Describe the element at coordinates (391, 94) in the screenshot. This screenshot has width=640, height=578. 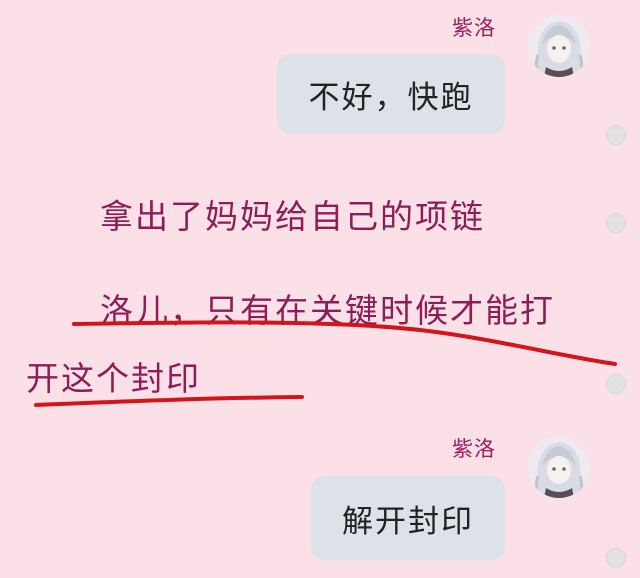
I see `message-bubble: 不好，快跑` at that location.